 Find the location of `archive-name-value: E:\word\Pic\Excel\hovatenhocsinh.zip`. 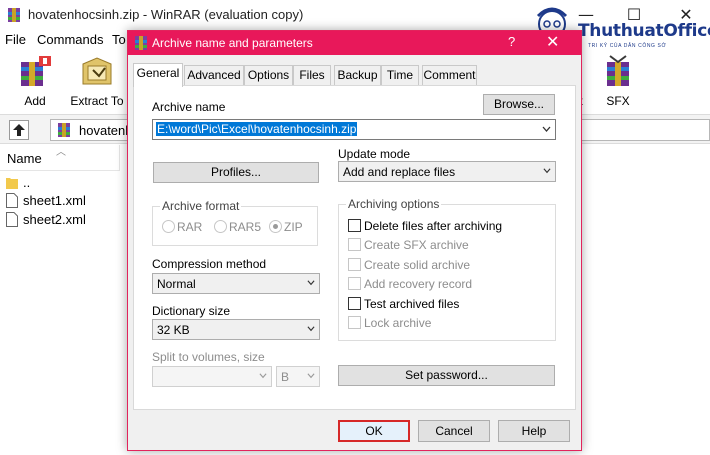

archive-name-value: E:\word\Pic\Excel\hovatenhocsinh.zip is located at coordinates (257, 129).